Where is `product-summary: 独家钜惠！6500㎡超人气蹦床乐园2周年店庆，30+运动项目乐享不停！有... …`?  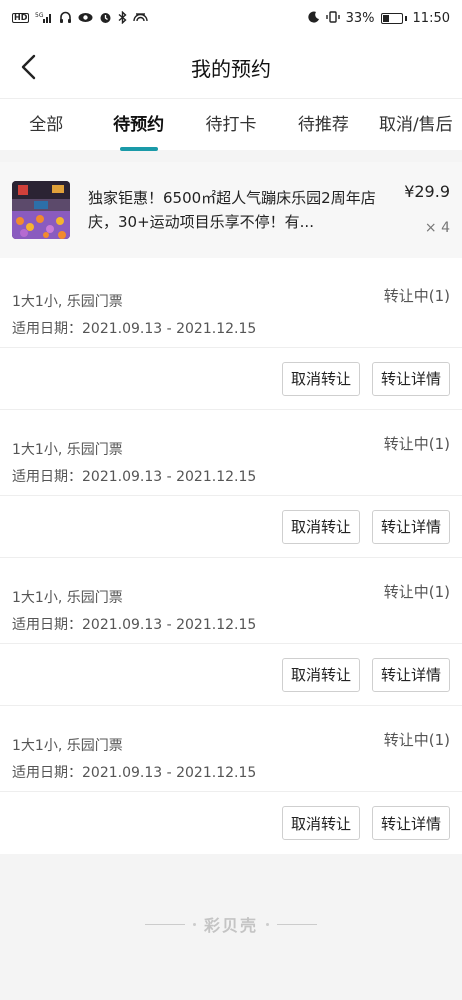 product-summary: 独家钜惠！6500㎡超人气蹦床乐园2周年店庆，30+运动项目乐享不停！有... … is located at coordinates (231, 210).